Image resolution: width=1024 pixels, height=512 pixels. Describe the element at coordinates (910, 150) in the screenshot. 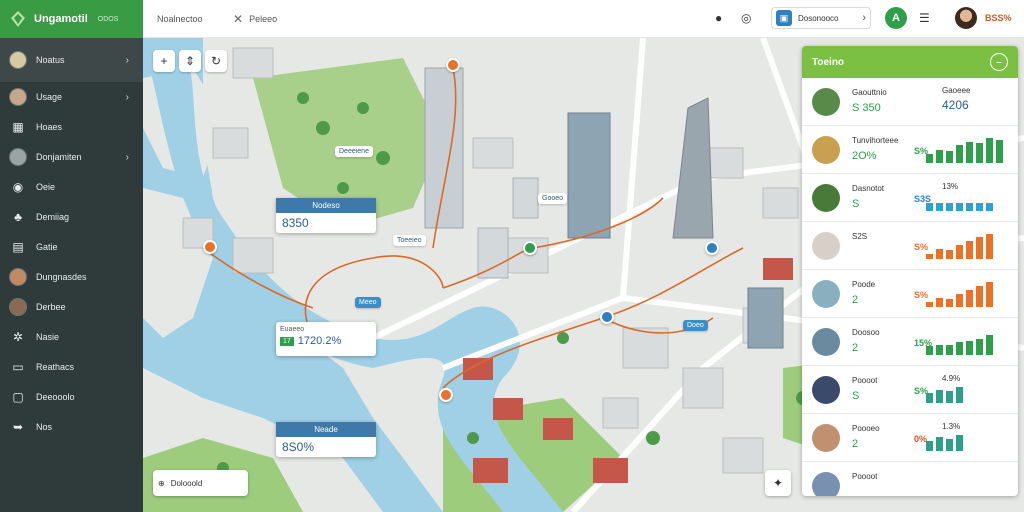

I see `stat-row: Tunvihorteee 2O% S%` at that location.